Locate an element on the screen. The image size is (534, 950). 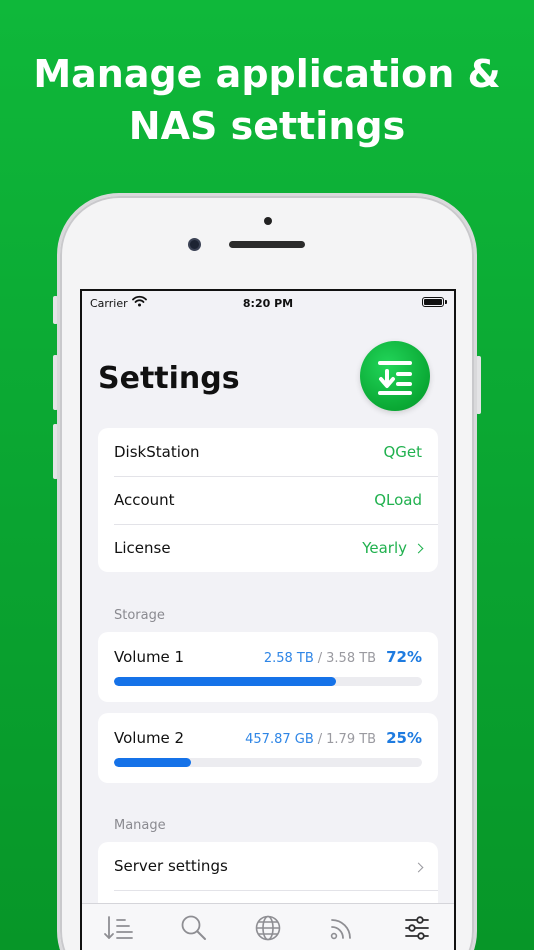
storage-section-header: Storage is located at coordinates (139, 615).